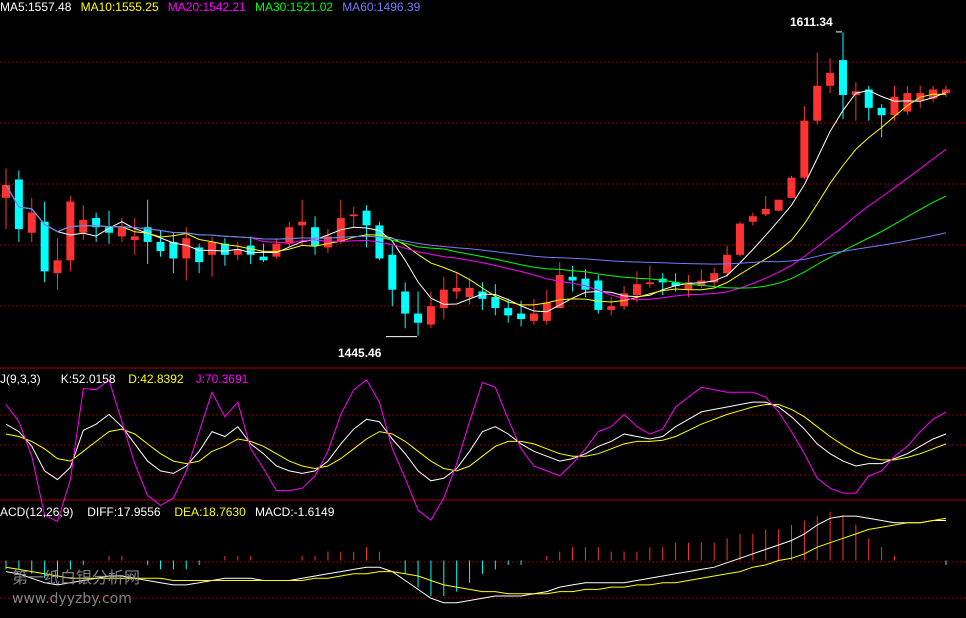 The width and height of the screenshot is (966, 618). What do you see at coordinates (381, 7) in the screenshot?
I see `price-legend-item: MA60:1496.39` at bounding box center [381, 7].